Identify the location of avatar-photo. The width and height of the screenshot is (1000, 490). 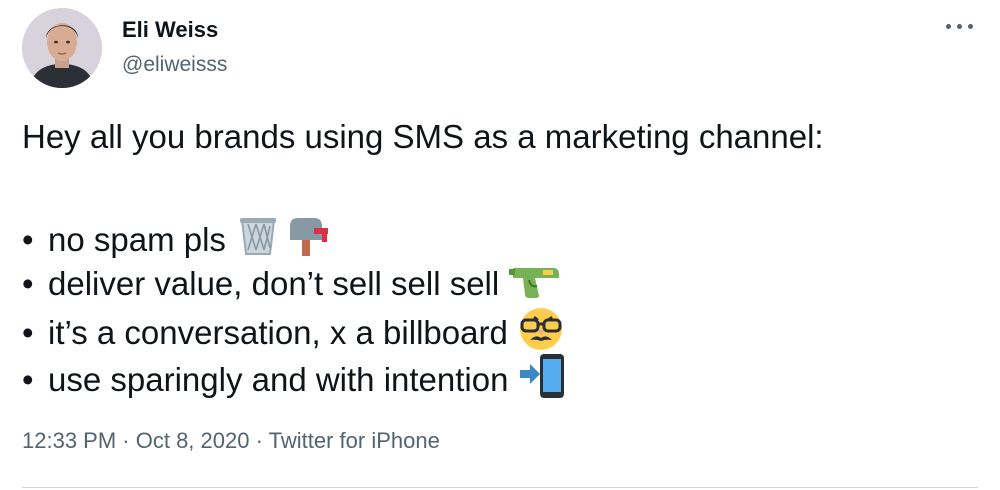
(62, 48).